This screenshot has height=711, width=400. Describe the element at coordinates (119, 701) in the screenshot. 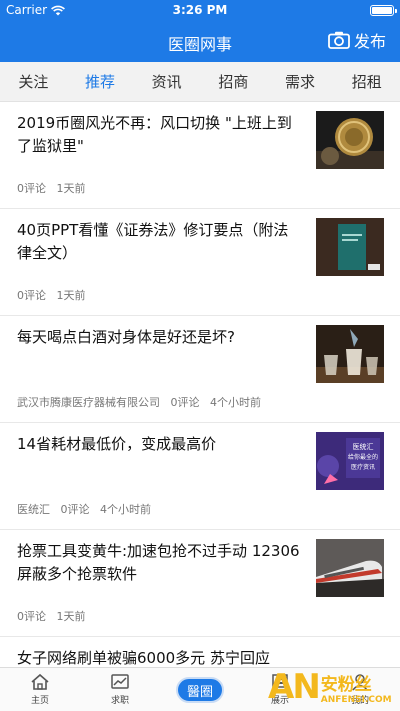

I see `bottom-tab-label: 求职` at that location.